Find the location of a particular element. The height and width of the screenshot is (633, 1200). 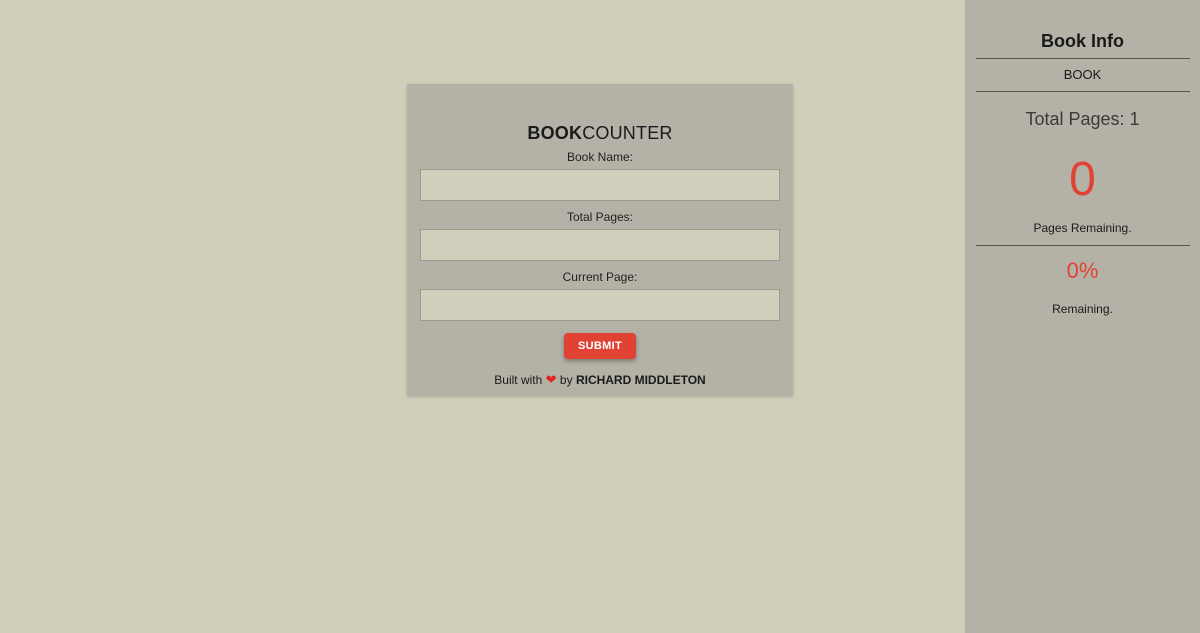

app-logo: BOOKCOUNTER is located at coordinates (600, 133).